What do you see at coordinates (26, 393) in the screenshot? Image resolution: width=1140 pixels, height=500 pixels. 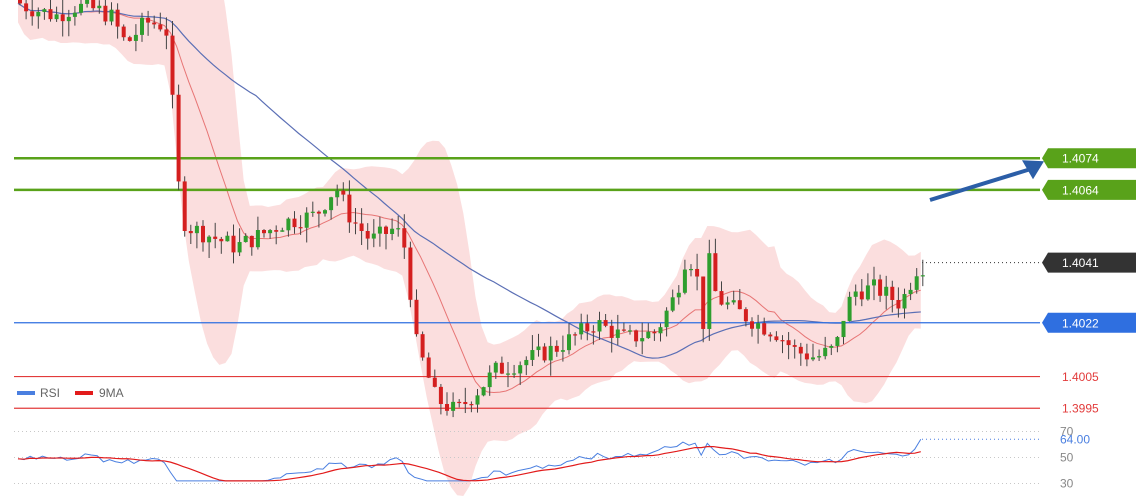 I see `rsi-legend-swatch` at bounding box center [26, 393].